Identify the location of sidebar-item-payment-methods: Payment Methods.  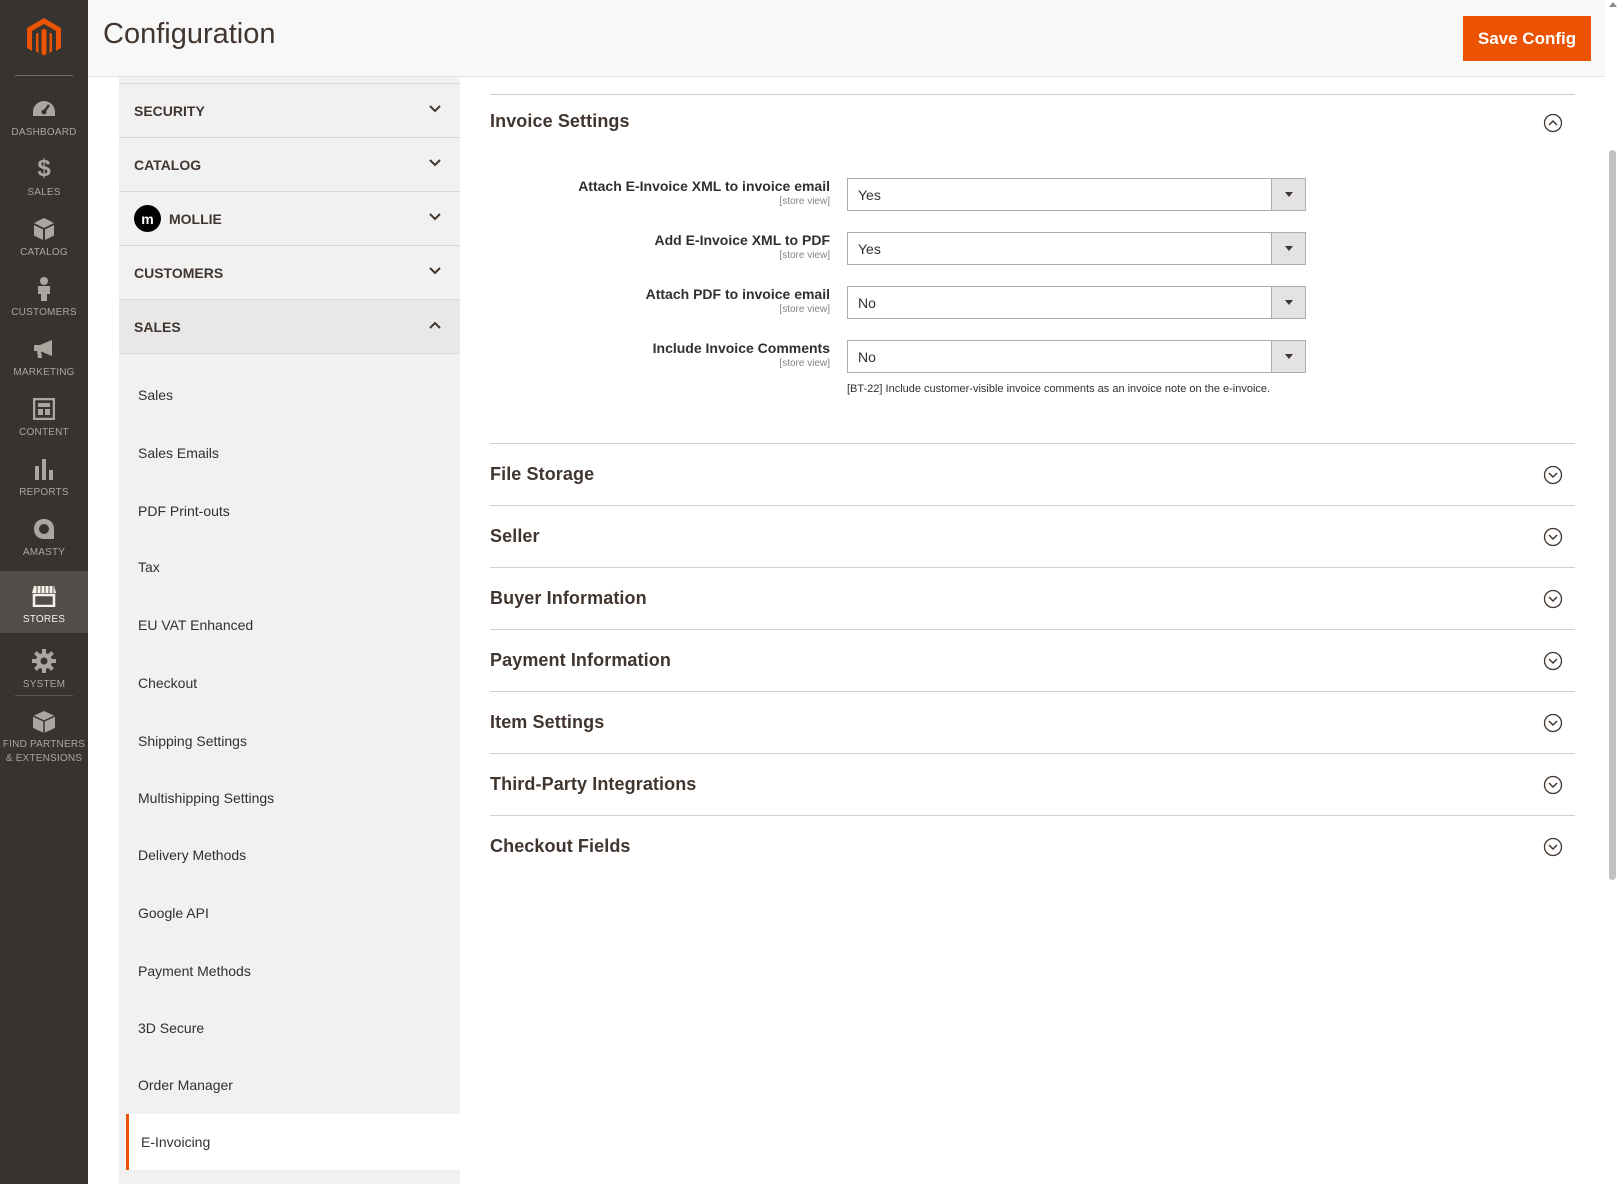
(289, 971).